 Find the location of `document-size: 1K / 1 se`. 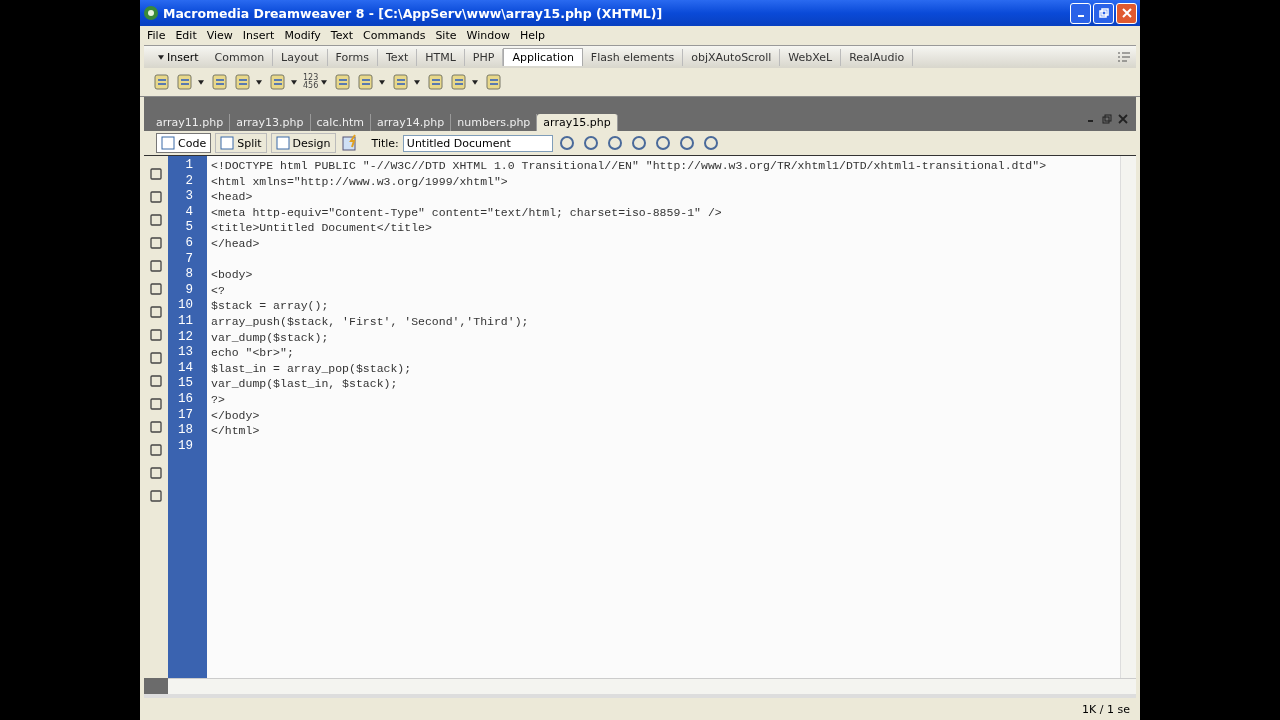

document-size: 1K / 1 se is located at coordinates (1106, 709).